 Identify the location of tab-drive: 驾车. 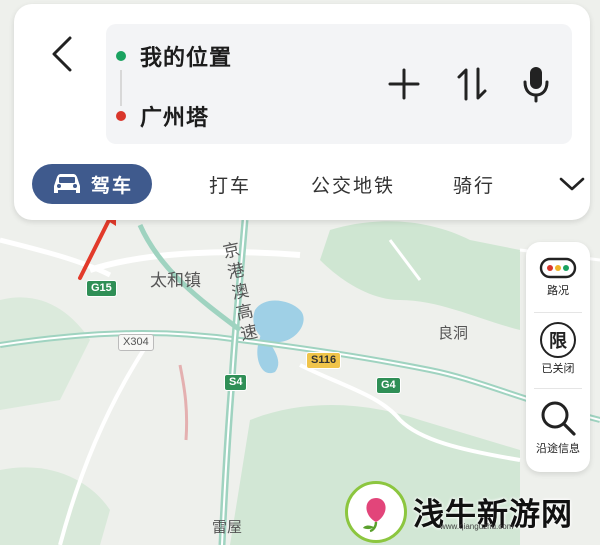
(92, 184).